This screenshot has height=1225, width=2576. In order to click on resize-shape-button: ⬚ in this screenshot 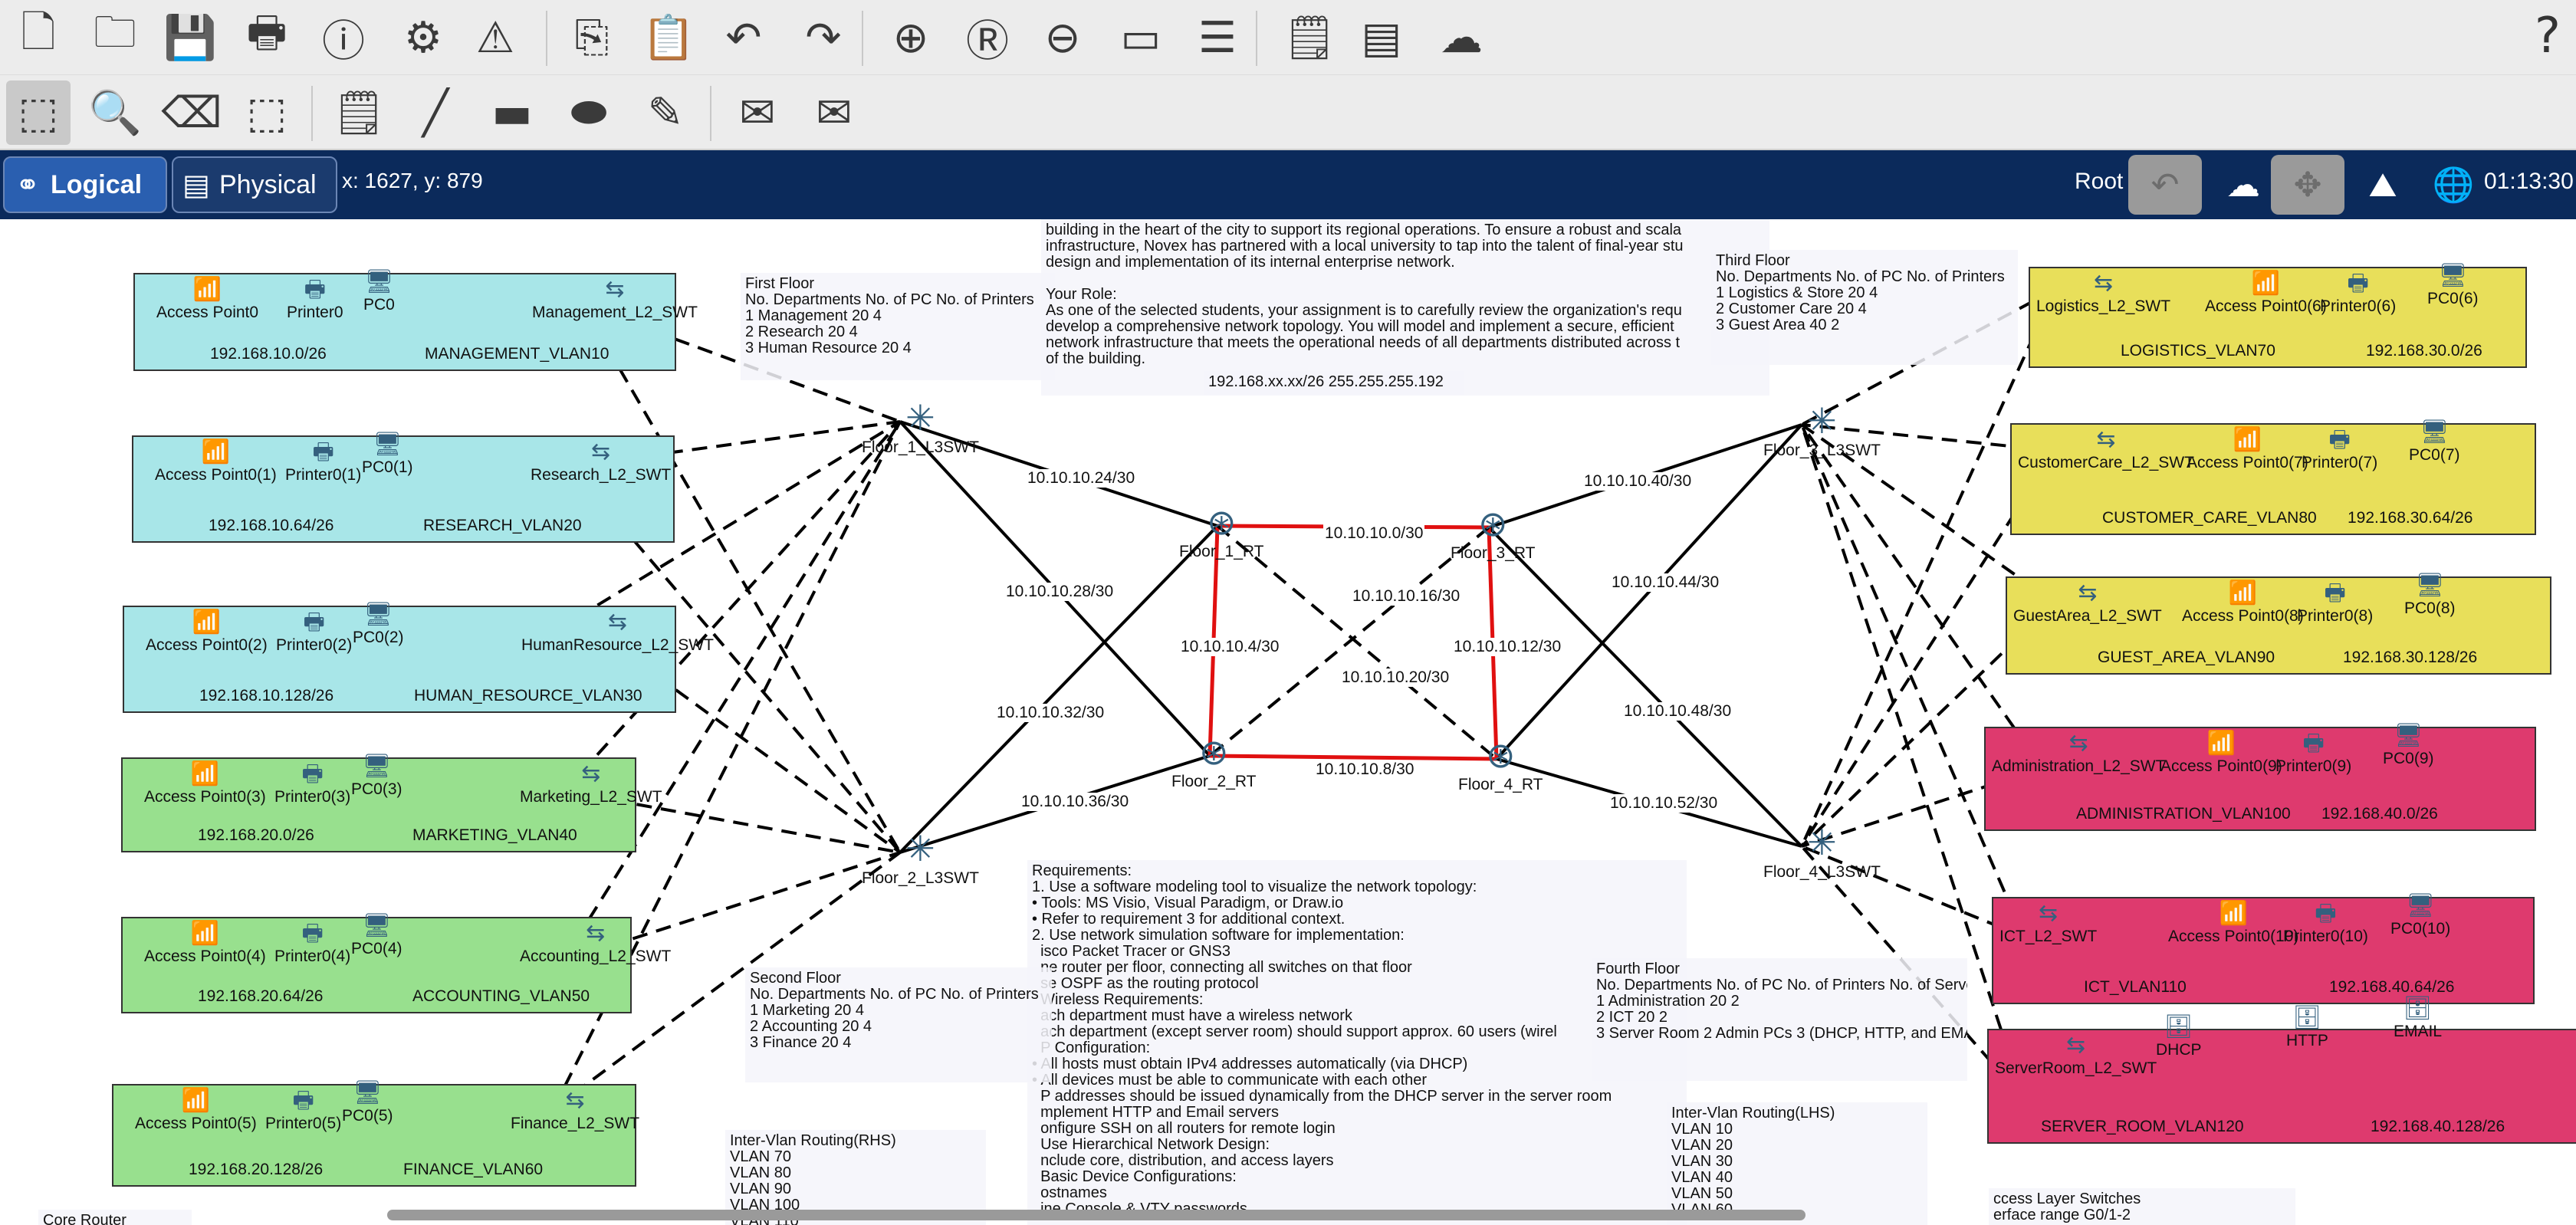, I will do `click(267, 112)`.